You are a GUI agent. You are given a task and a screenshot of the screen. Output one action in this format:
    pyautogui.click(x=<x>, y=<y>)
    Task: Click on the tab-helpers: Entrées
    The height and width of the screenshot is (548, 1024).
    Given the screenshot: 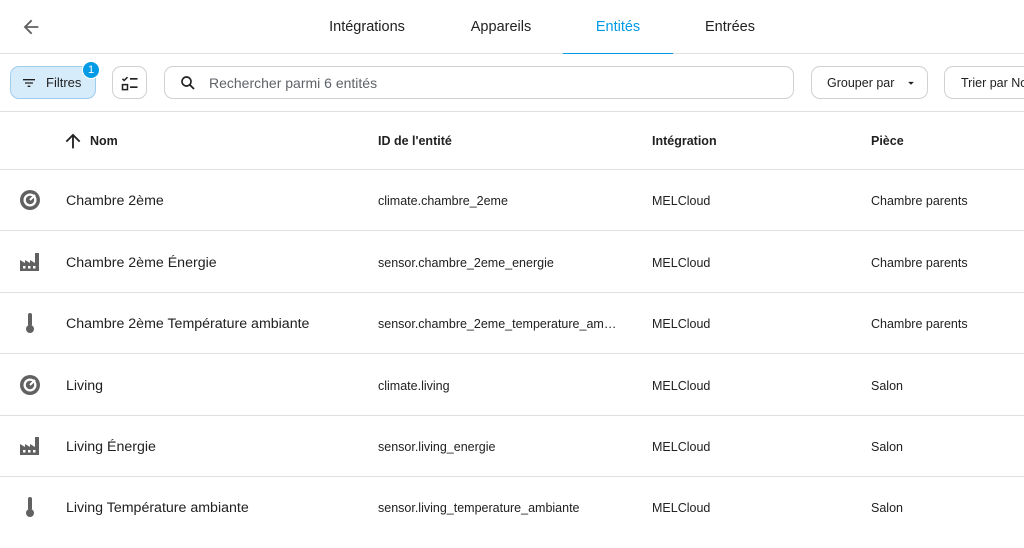 What is the action you would take?
    pyautogui.click(x=730, y=27)
    